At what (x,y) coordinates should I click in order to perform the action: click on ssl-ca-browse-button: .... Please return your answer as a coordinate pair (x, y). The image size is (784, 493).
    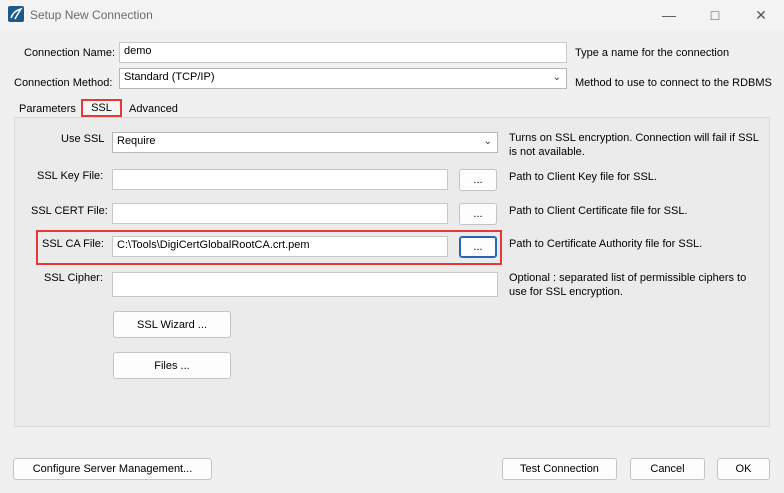
    Looking at the image, I should click on (478, 247).